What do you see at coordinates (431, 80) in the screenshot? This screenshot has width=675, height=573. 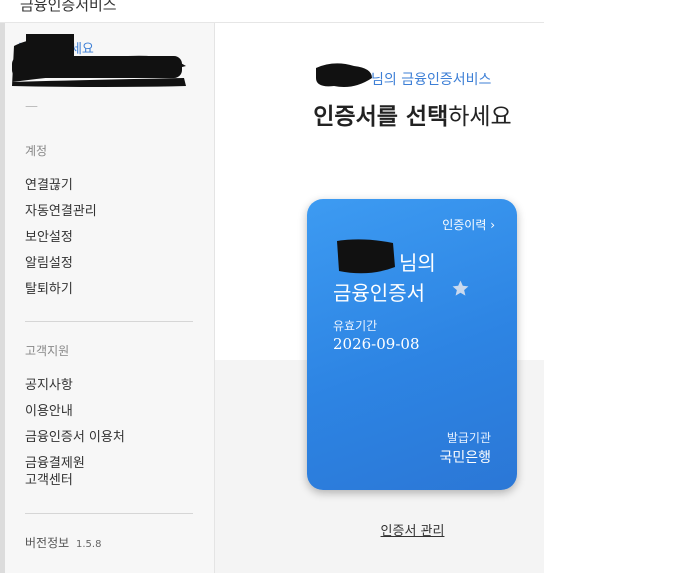 I see `subtitle-text: 님의 금융인증서비스` at bounding box center [431, 80].